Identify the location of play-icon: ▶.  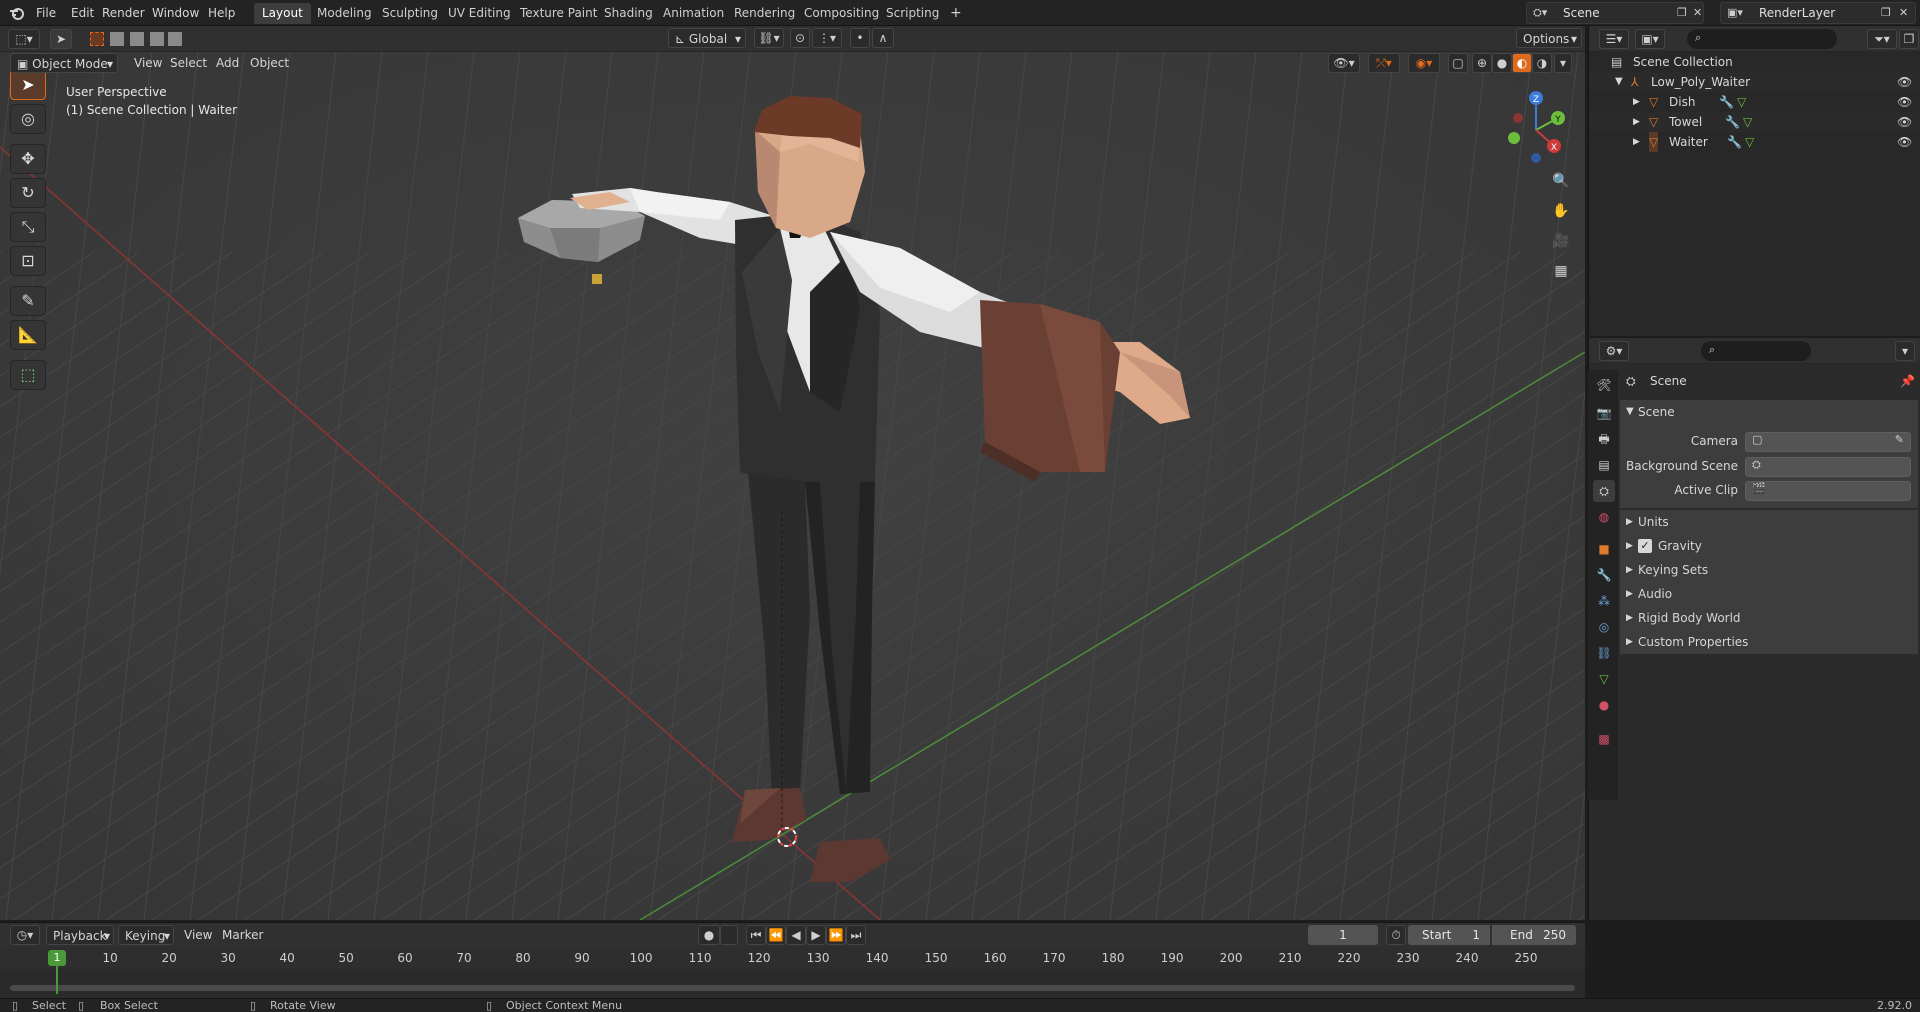
(816, 935).